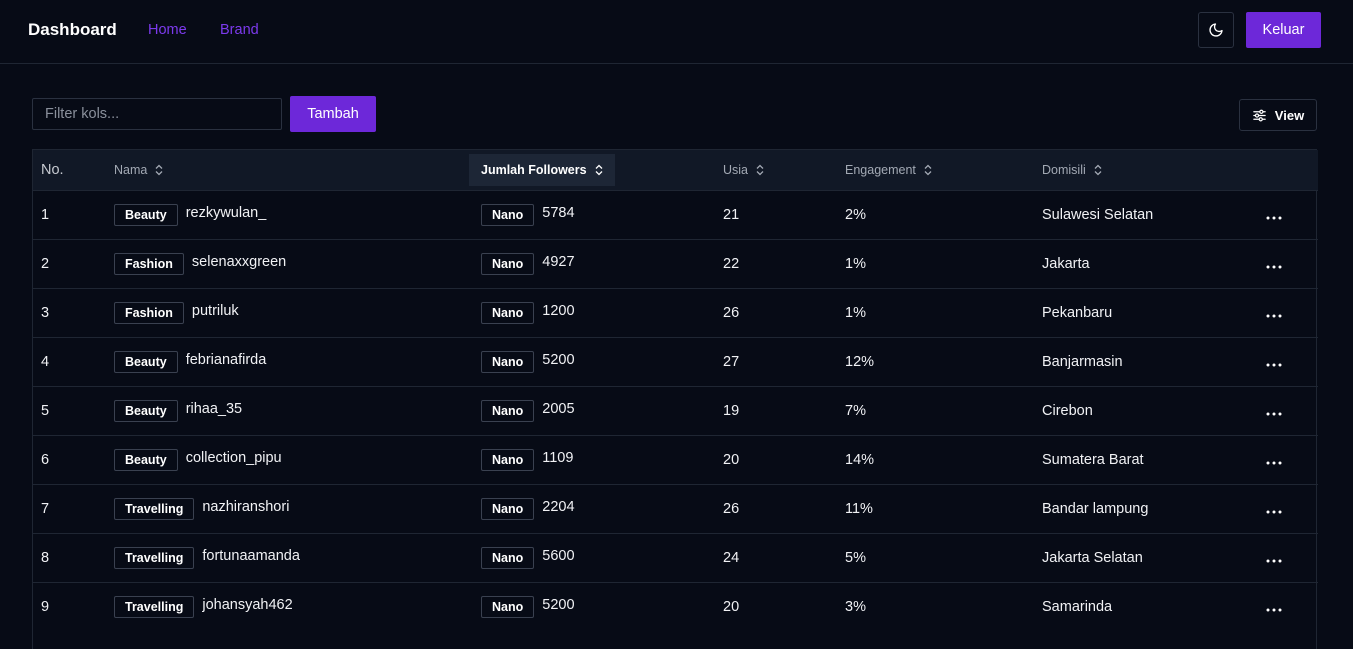  What do you see at coordinates (534, 169) in the screenshot?
I see `column-label: Jumlah Followers` at bounding box center [534, 169].